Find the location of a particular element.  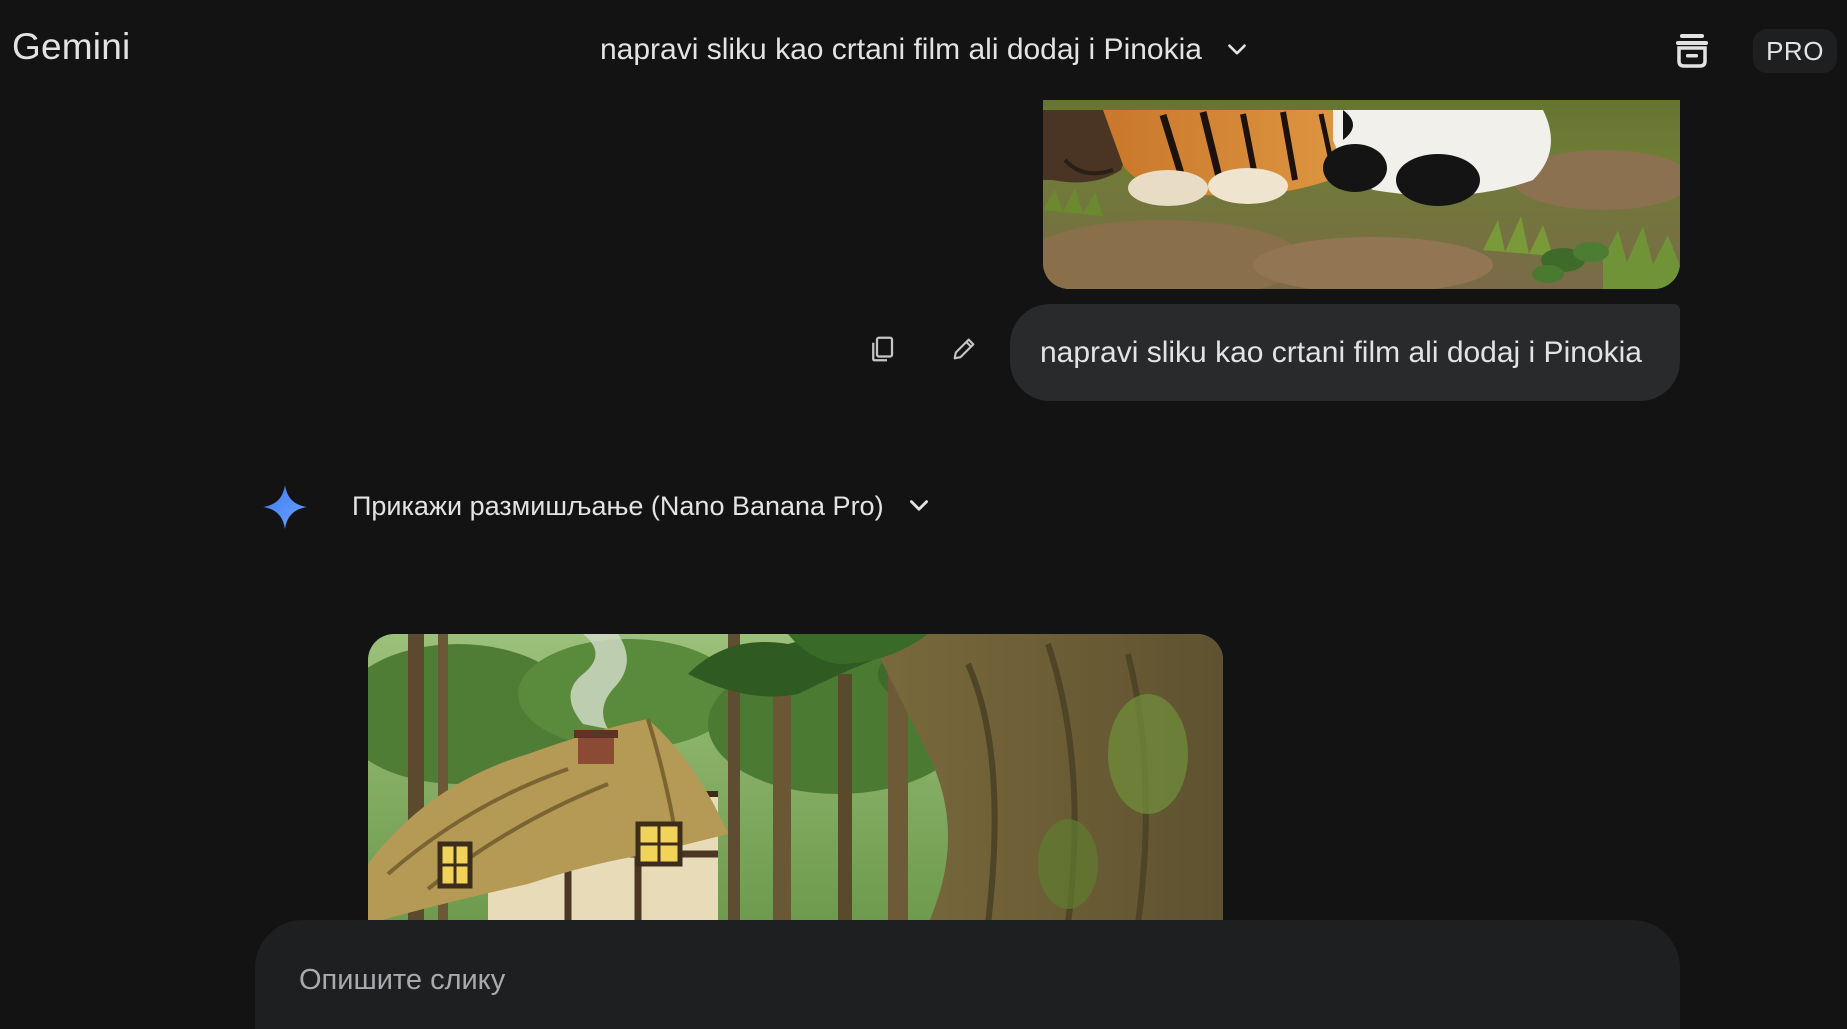

temporary-chat-icon is located at coordinates (1692, 52).